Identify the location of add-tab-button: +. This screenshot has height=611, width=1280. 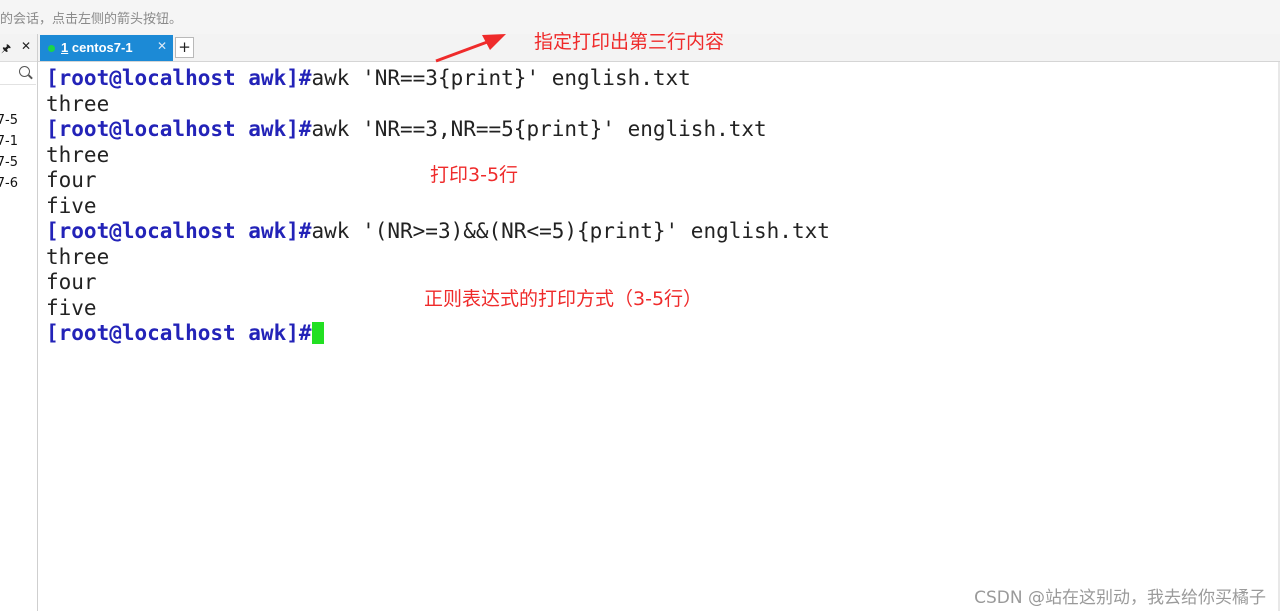
(184, 47).